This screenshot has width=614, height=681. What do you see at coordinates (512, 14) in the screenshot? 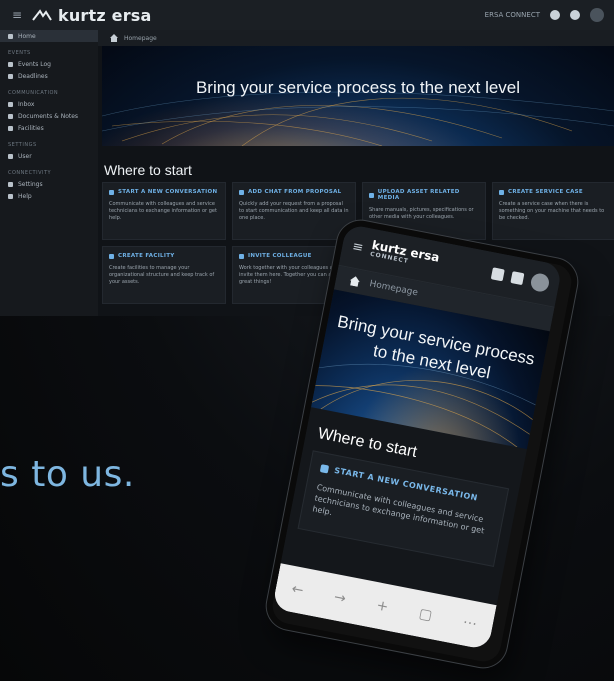
I see `connect-label: ERSA CONNECT` at bounding box center [512, 14].